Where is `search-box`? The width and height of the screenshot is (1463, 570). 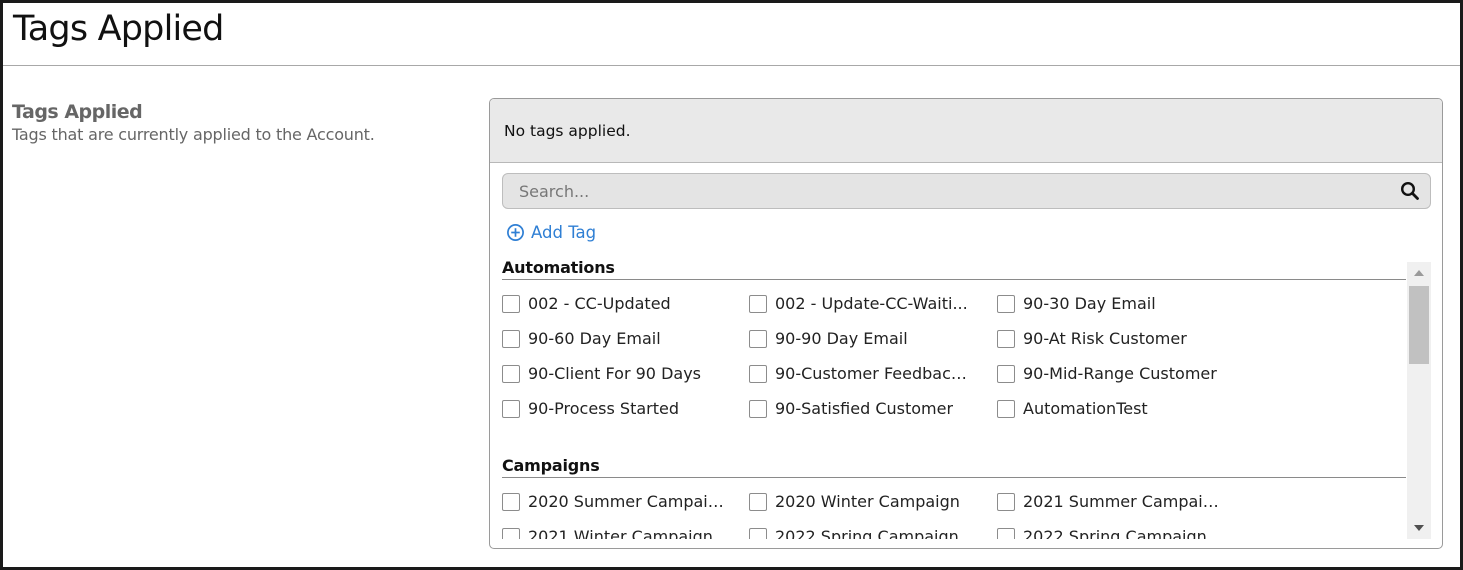
search-box is located at coordinates (966, 191).